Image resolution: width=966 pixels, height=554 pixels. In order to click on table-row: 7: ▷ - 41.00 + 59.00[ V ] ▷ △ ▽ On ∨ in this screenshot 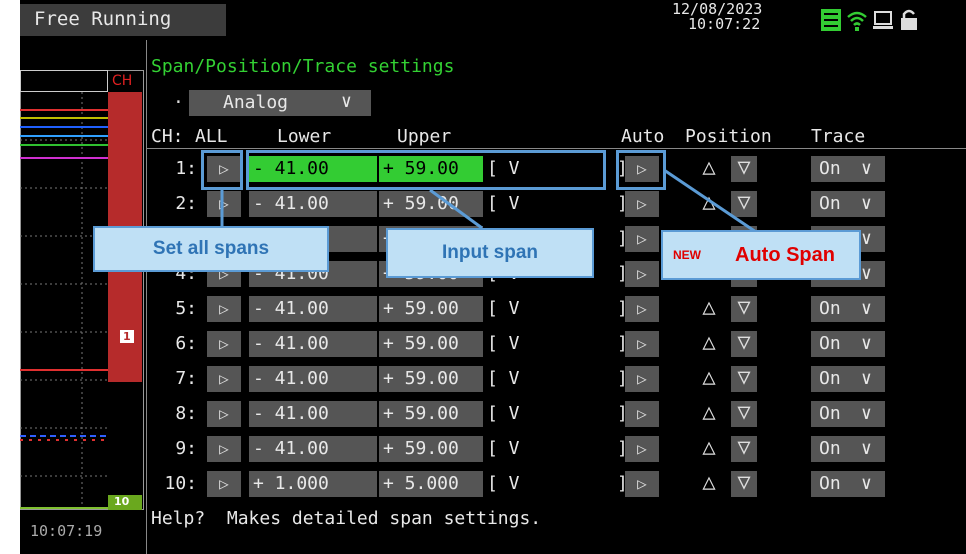, I will do `click(556, 378)`.